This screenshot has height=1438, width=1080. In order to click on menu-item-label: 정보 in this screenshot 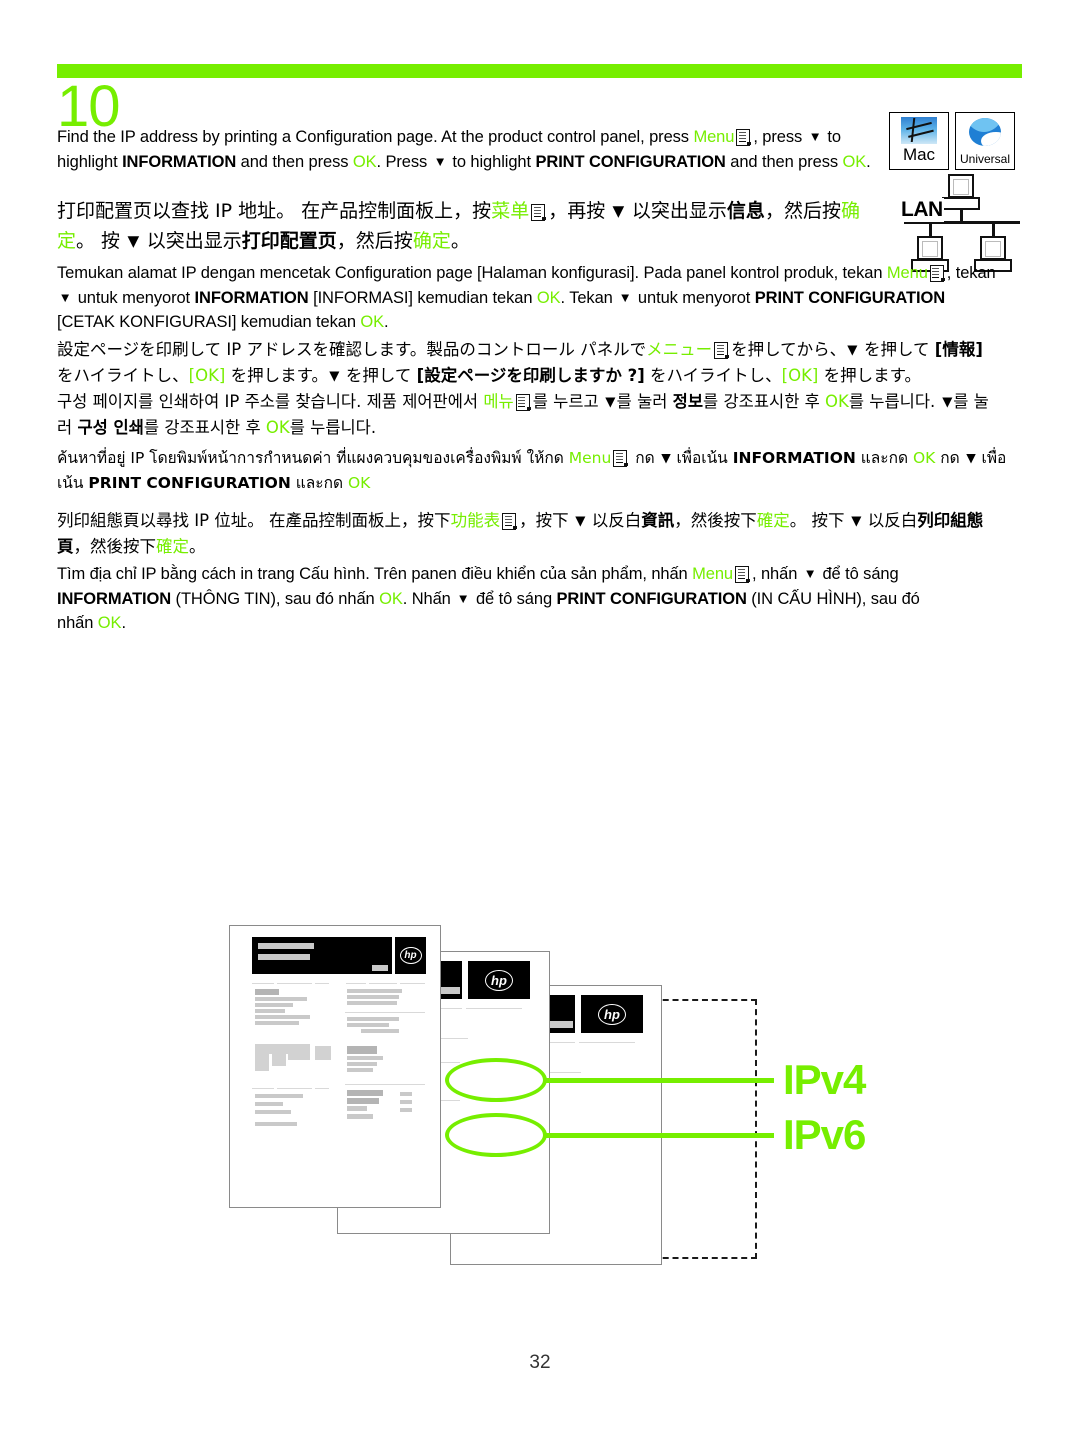, I will do `click(688, 401)`.